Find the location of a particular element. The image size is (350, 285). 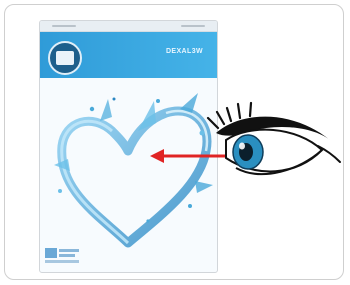

overlay-layer is located at coordinates (245, 138).